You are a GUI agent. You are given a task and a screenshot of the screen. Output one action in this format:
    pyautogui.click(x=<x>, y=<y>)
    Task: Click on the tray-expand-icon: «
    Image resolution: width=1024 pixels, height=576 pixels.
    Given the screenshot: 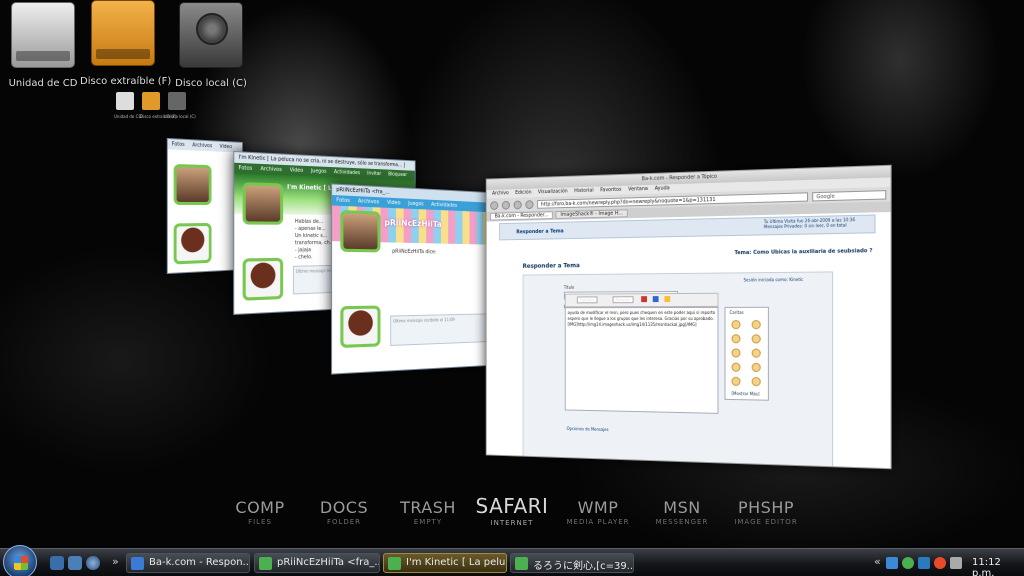 What is the action you would take?
    pyautogui.click(x=877, y=561)
    